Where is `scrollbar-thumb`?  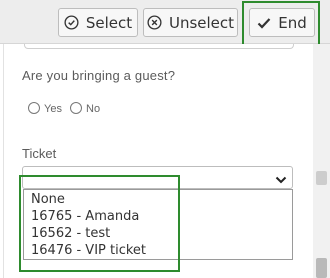 scrollbar-thumb is located at coordinates (321, 178).